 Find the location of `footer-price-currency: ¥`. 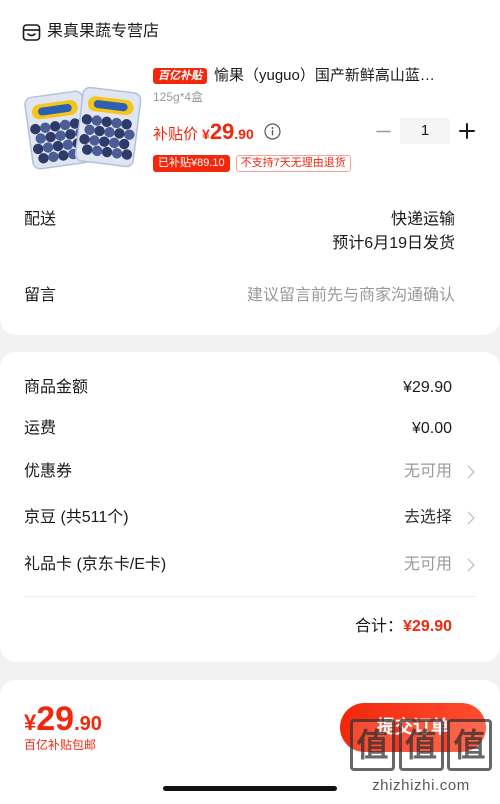

footer-price-currency: ¥ is located at coordinates (30, 722).